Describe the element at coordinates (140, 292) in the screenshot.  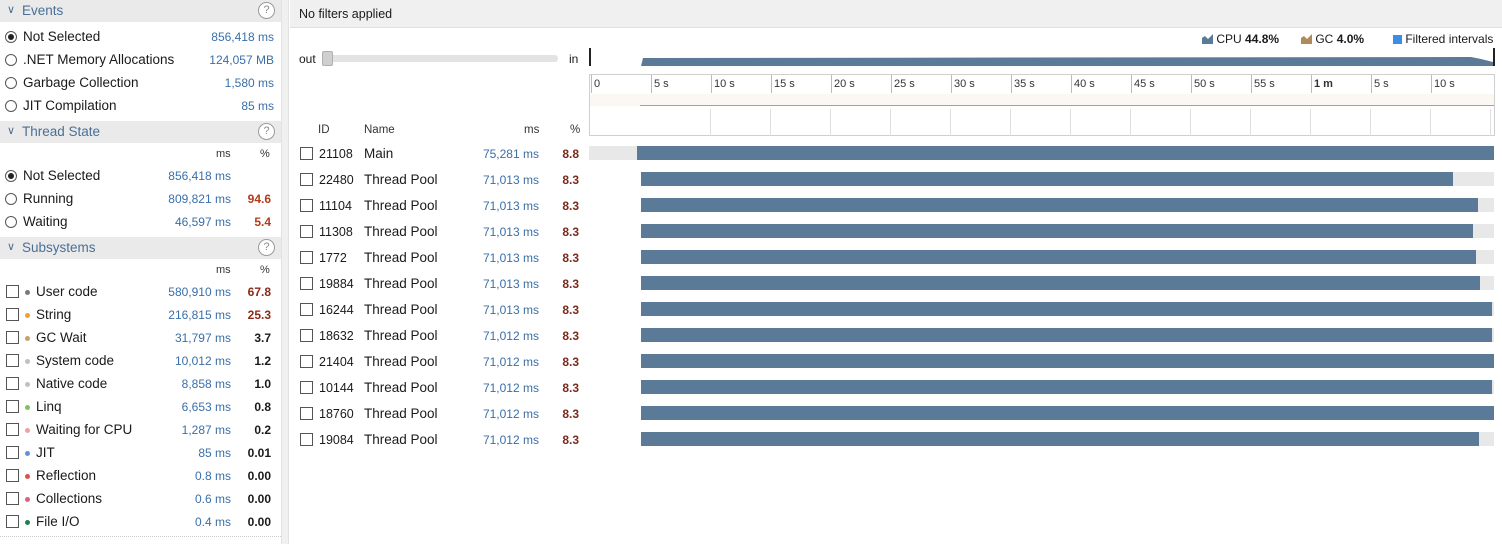
I see `subsystem-option: User code 580,910 ms 67.8` at that location.